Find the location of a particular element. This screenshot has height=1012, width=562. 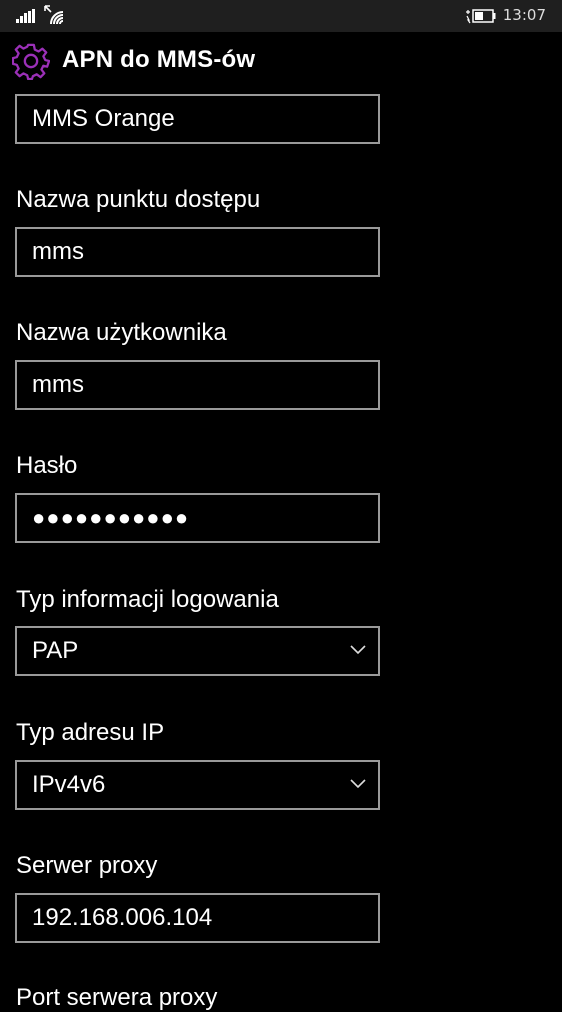

password-field: ●●●●●●●●●●● is located at coordinates (197, 518).